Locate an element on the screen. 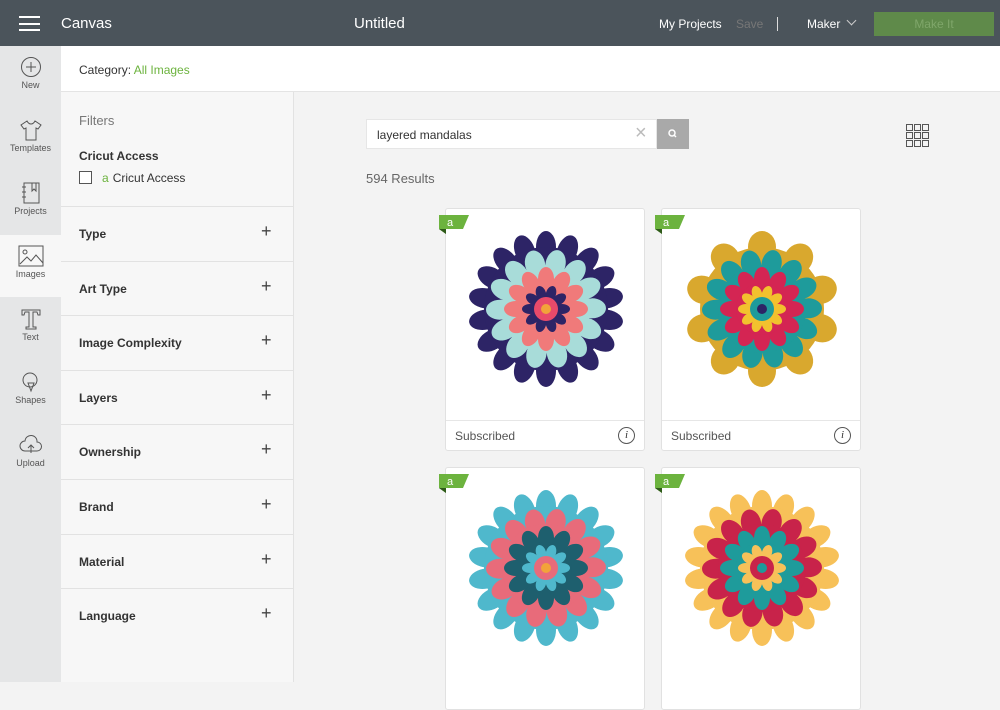 This screenshot has width=1000, height=710. category-label: Category: is located at coordinates (105, 70).